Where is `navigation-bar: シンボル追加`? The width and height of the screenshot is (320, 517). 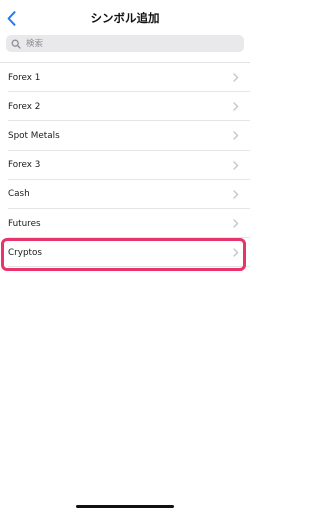 navigation-bar: シンボル追加 is located at coordinates (125, 17).